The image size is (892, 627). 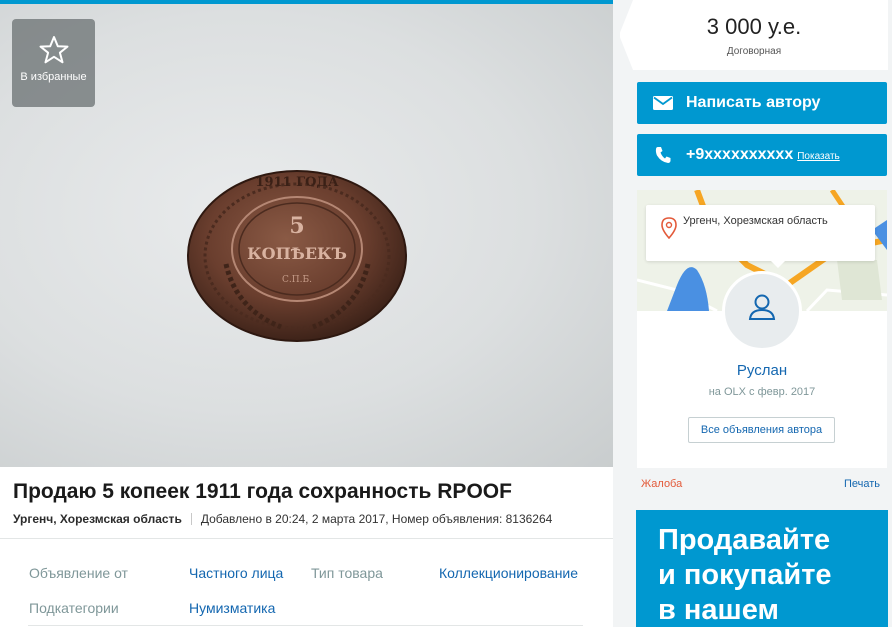 What do you see at coordinates (508, 573) in the screenshot?
I see `param-value-product-type: Коллекционирование` at bounding box center [508, 573].